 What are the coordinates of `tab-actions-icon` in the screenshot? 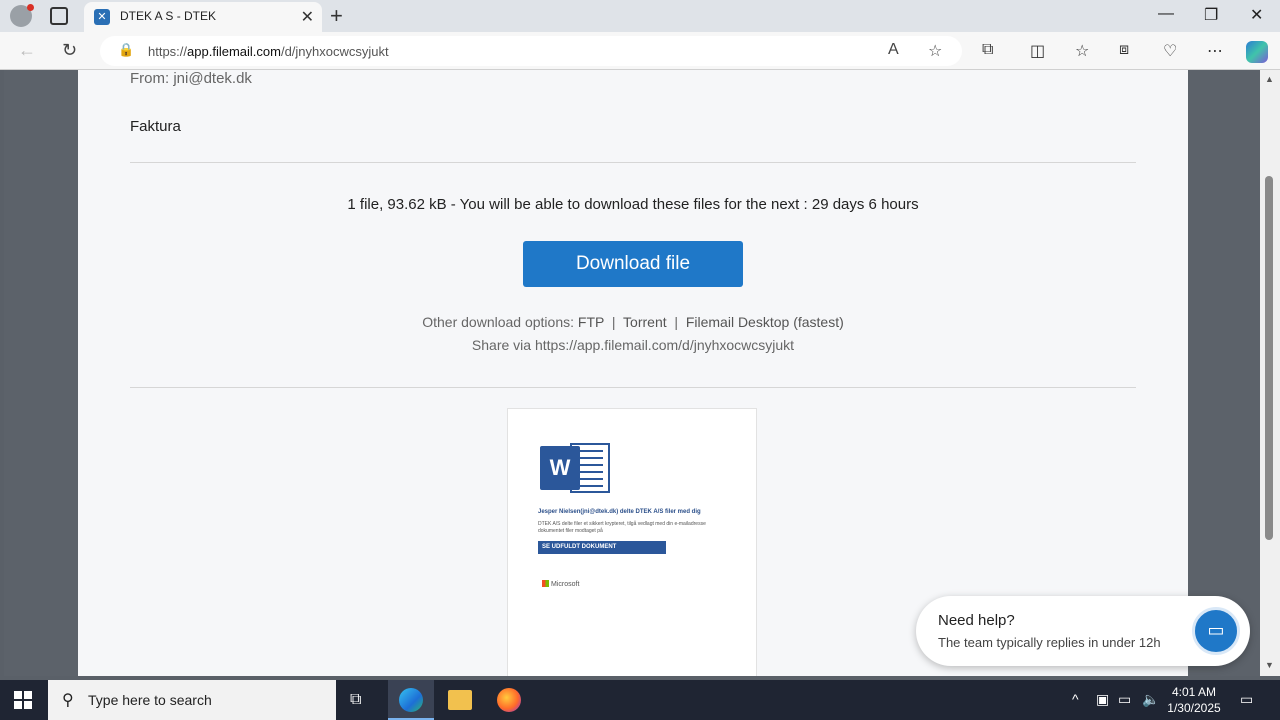 It's located at (59, 16).